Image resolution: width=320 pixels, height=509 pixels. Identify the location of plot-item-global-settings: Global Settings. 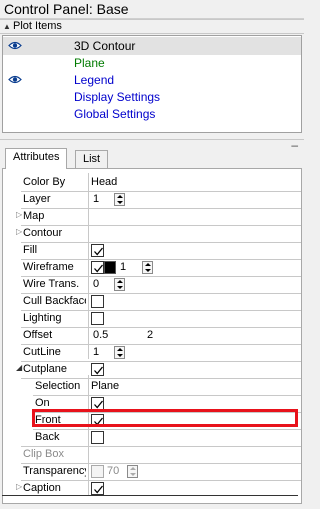
(152, 114).